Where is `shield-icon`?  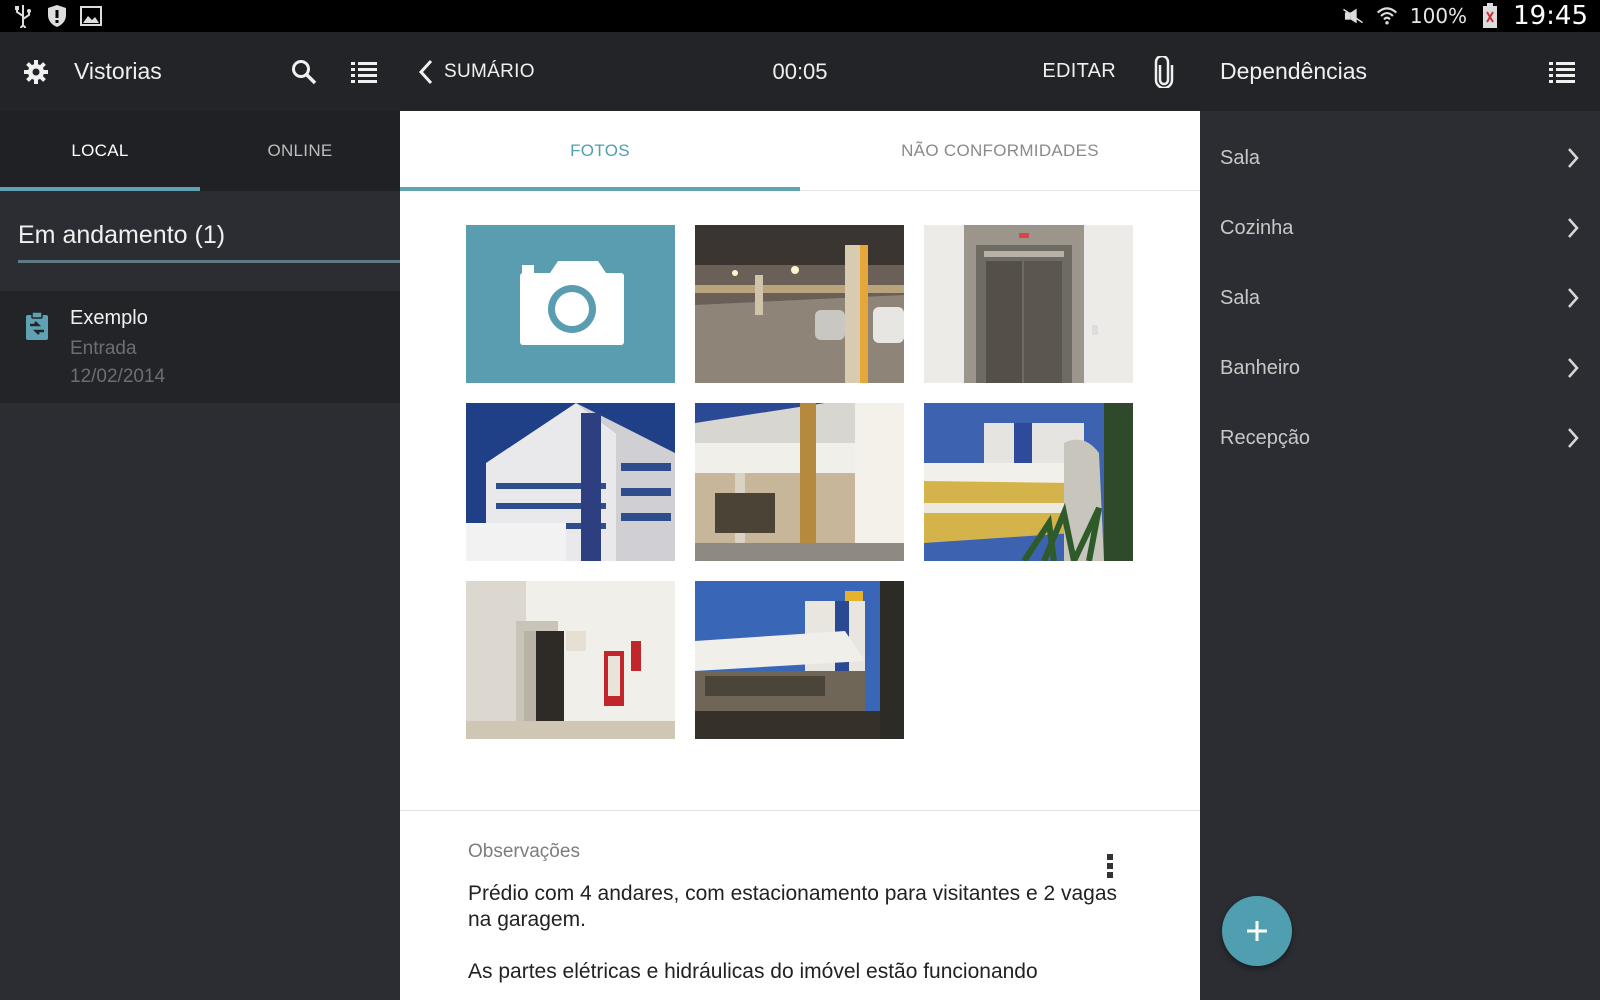 shield-icon is located at coordinates (57, 16).